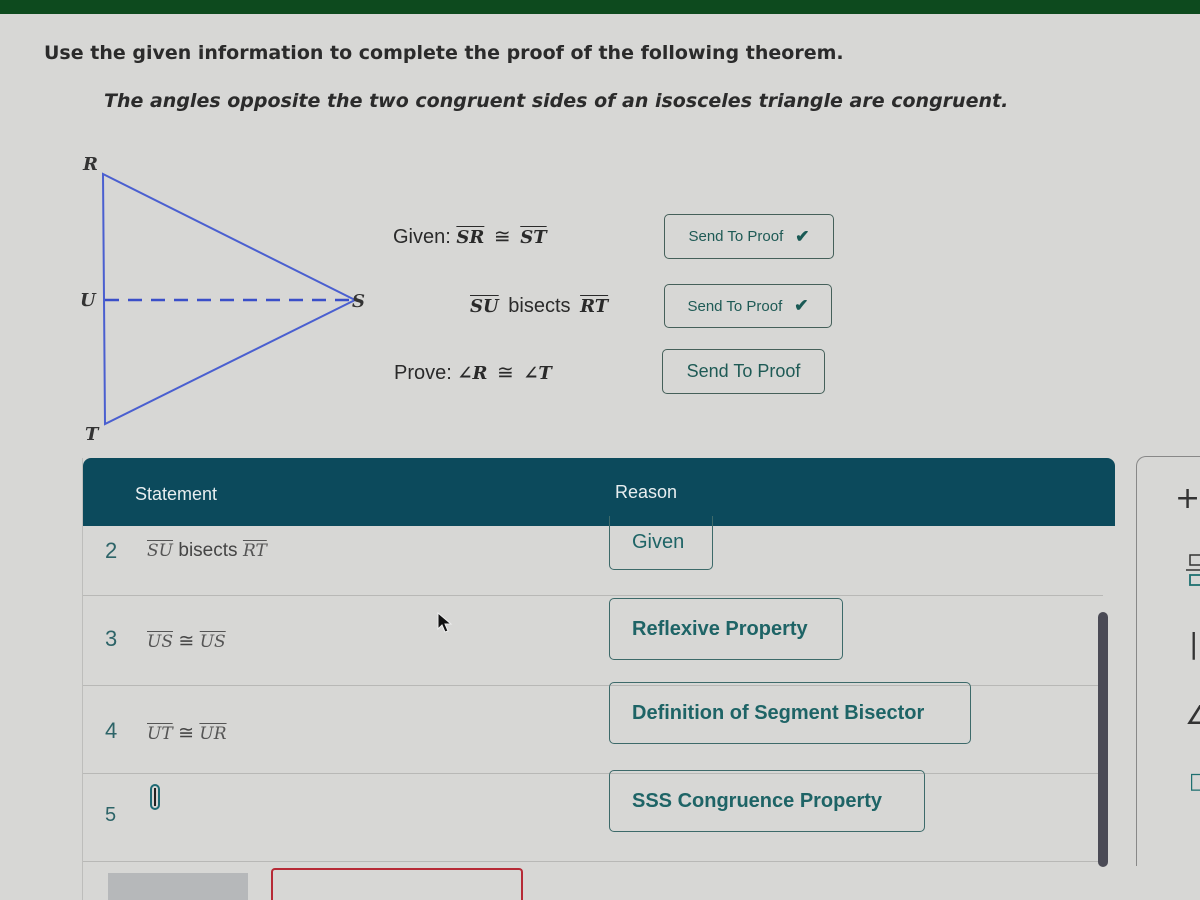 The image size is (1200, 900). I want to click on given-statement-2: SU bisects RT, so click(539, 306).